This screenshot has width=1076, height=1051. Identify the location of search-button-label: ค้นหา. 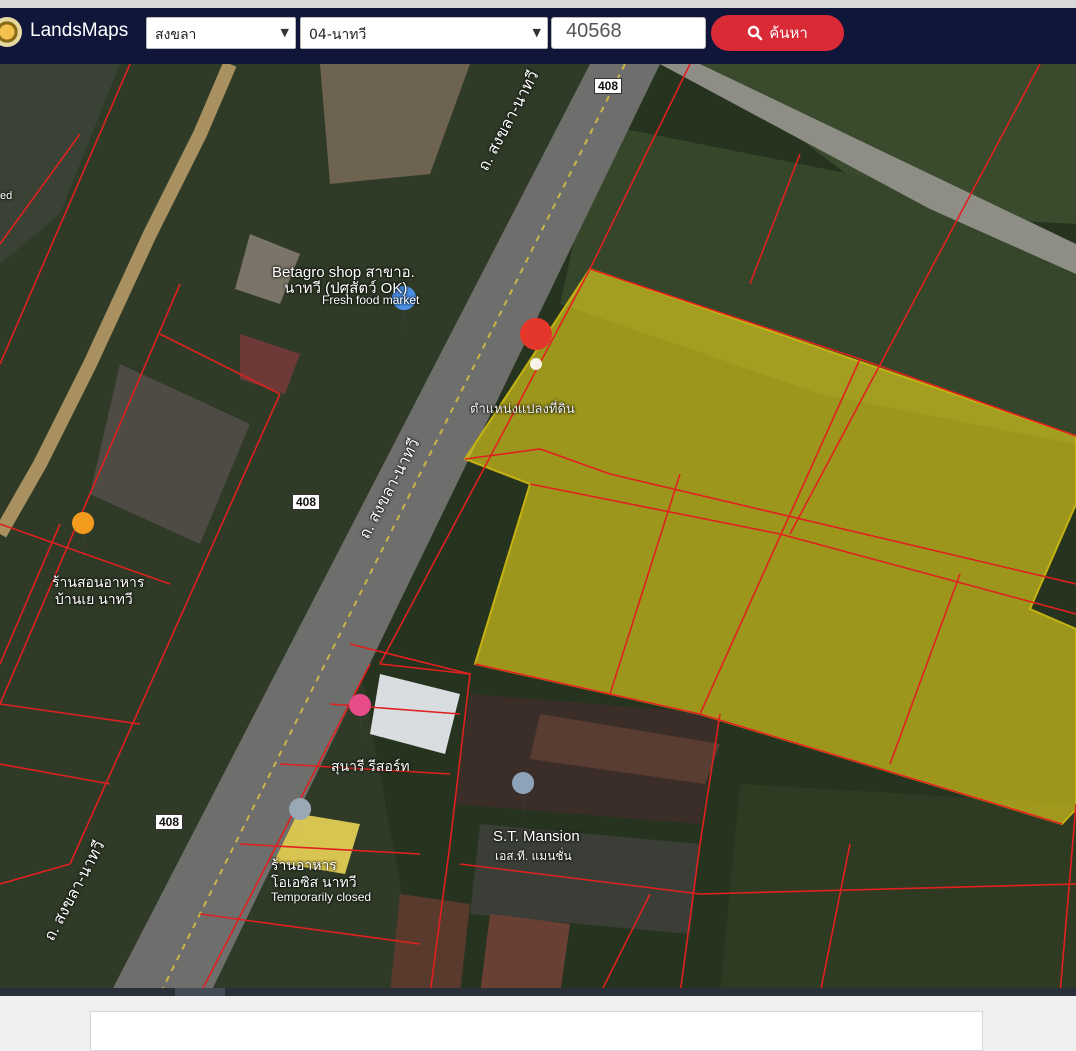
(788, 33).